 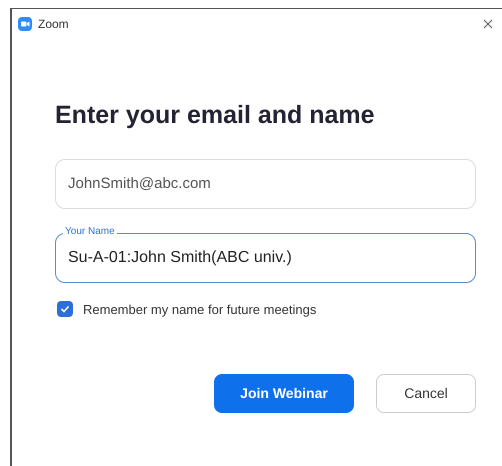 What do you see at coordinates (215, 115) in the screenshot?
I see `dialog-heading: Enter your email and name` at bounding box center [215, 115].